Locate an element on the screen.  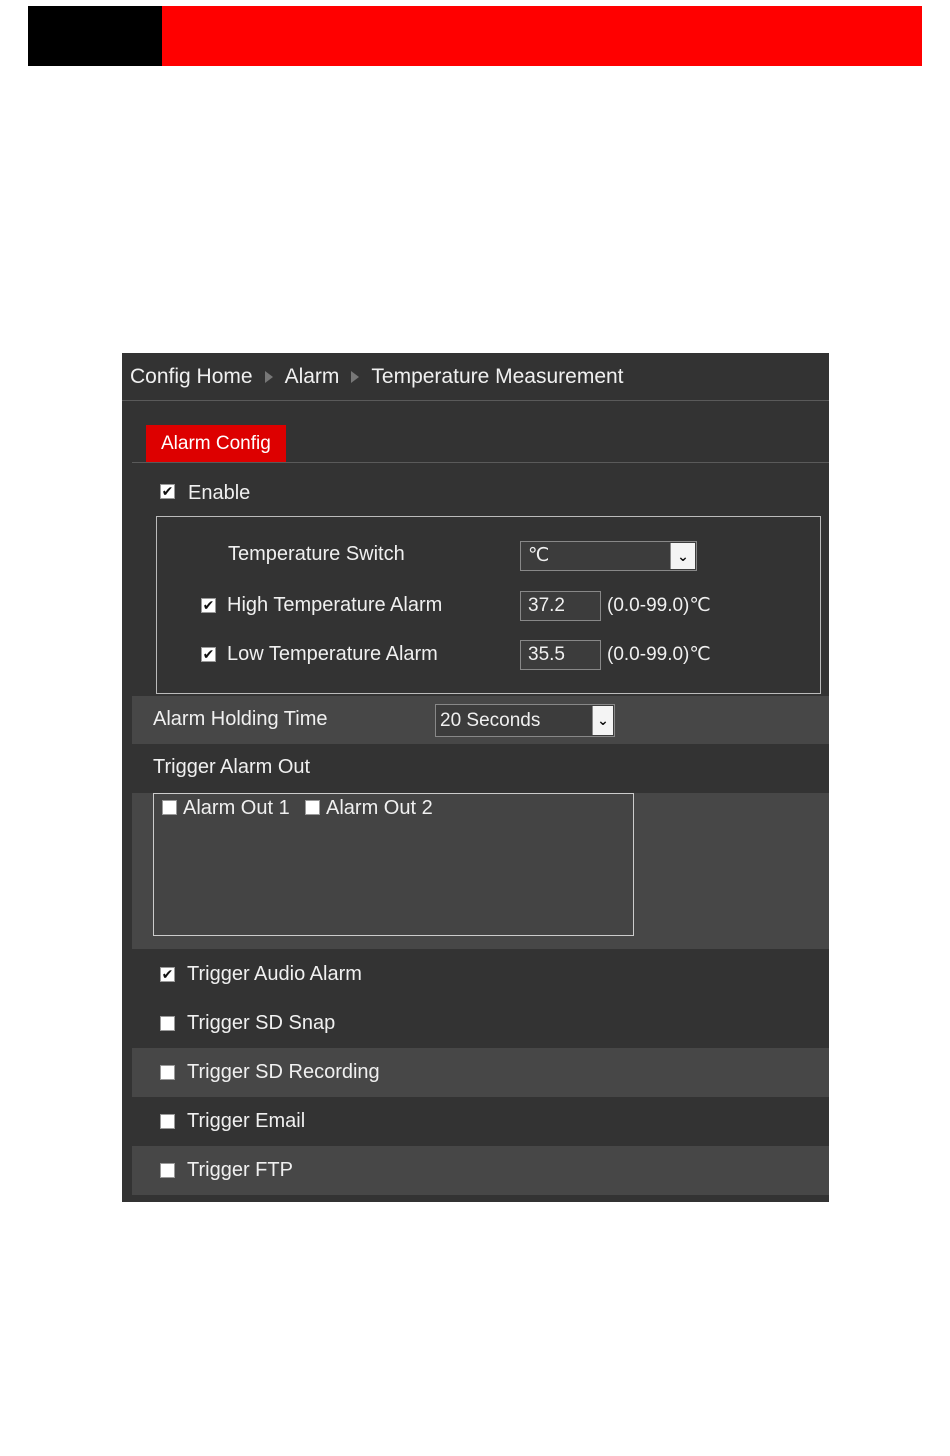
header-red-bar is located at coordinates (542, 36).